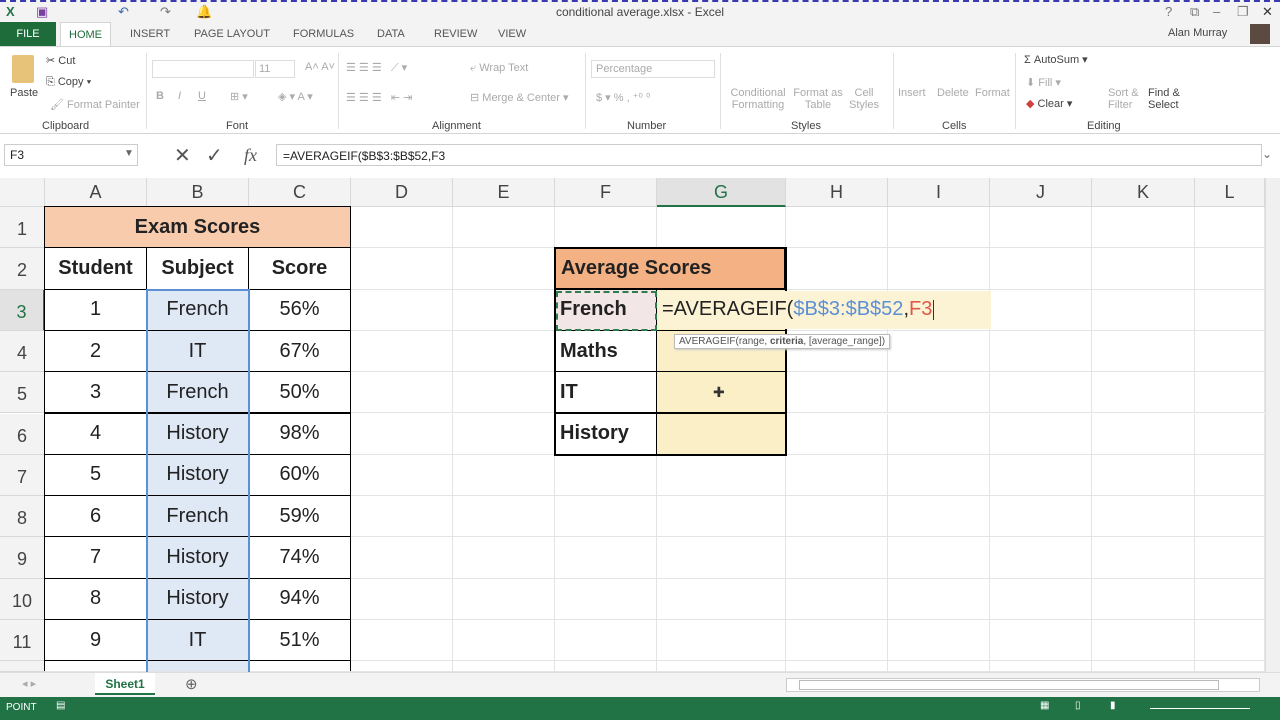  I want to click on tab-home: HOME, so click(85, 34).